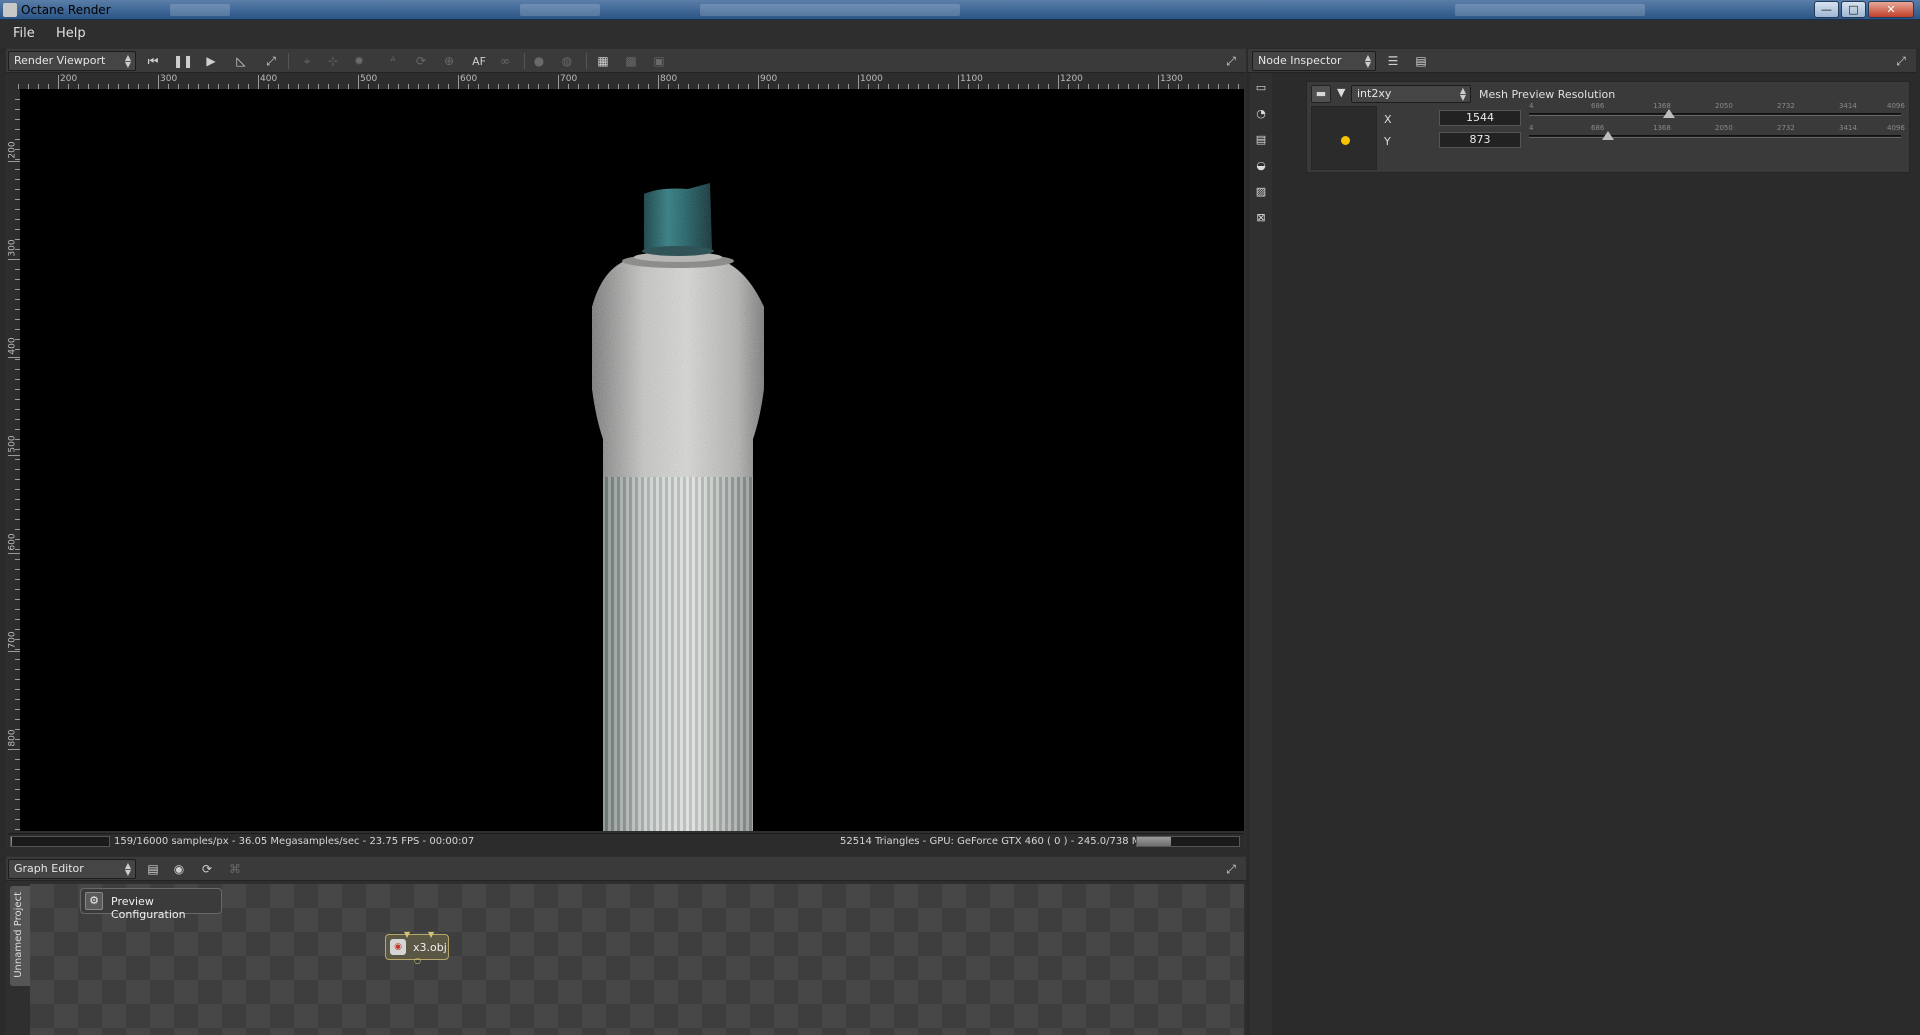 The image size is (1920, 1035). I want to click on mesh-node: ◉ x3.obj ▼ ▼ ○, so click(417, 947).